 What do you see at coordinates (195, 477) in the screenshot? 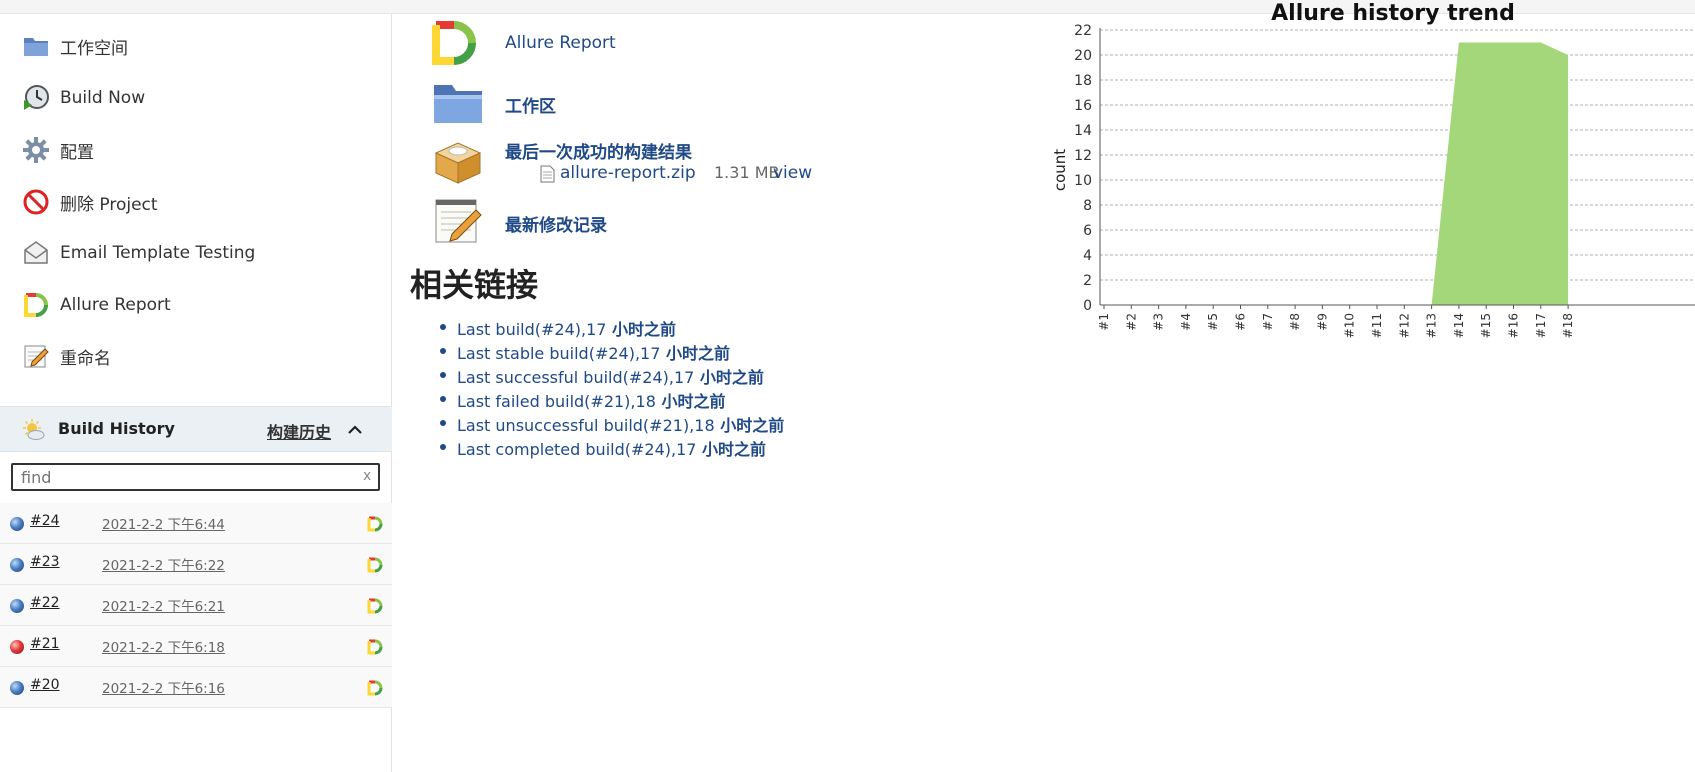
I see `build-search-input` at bounding box center [195, 477].